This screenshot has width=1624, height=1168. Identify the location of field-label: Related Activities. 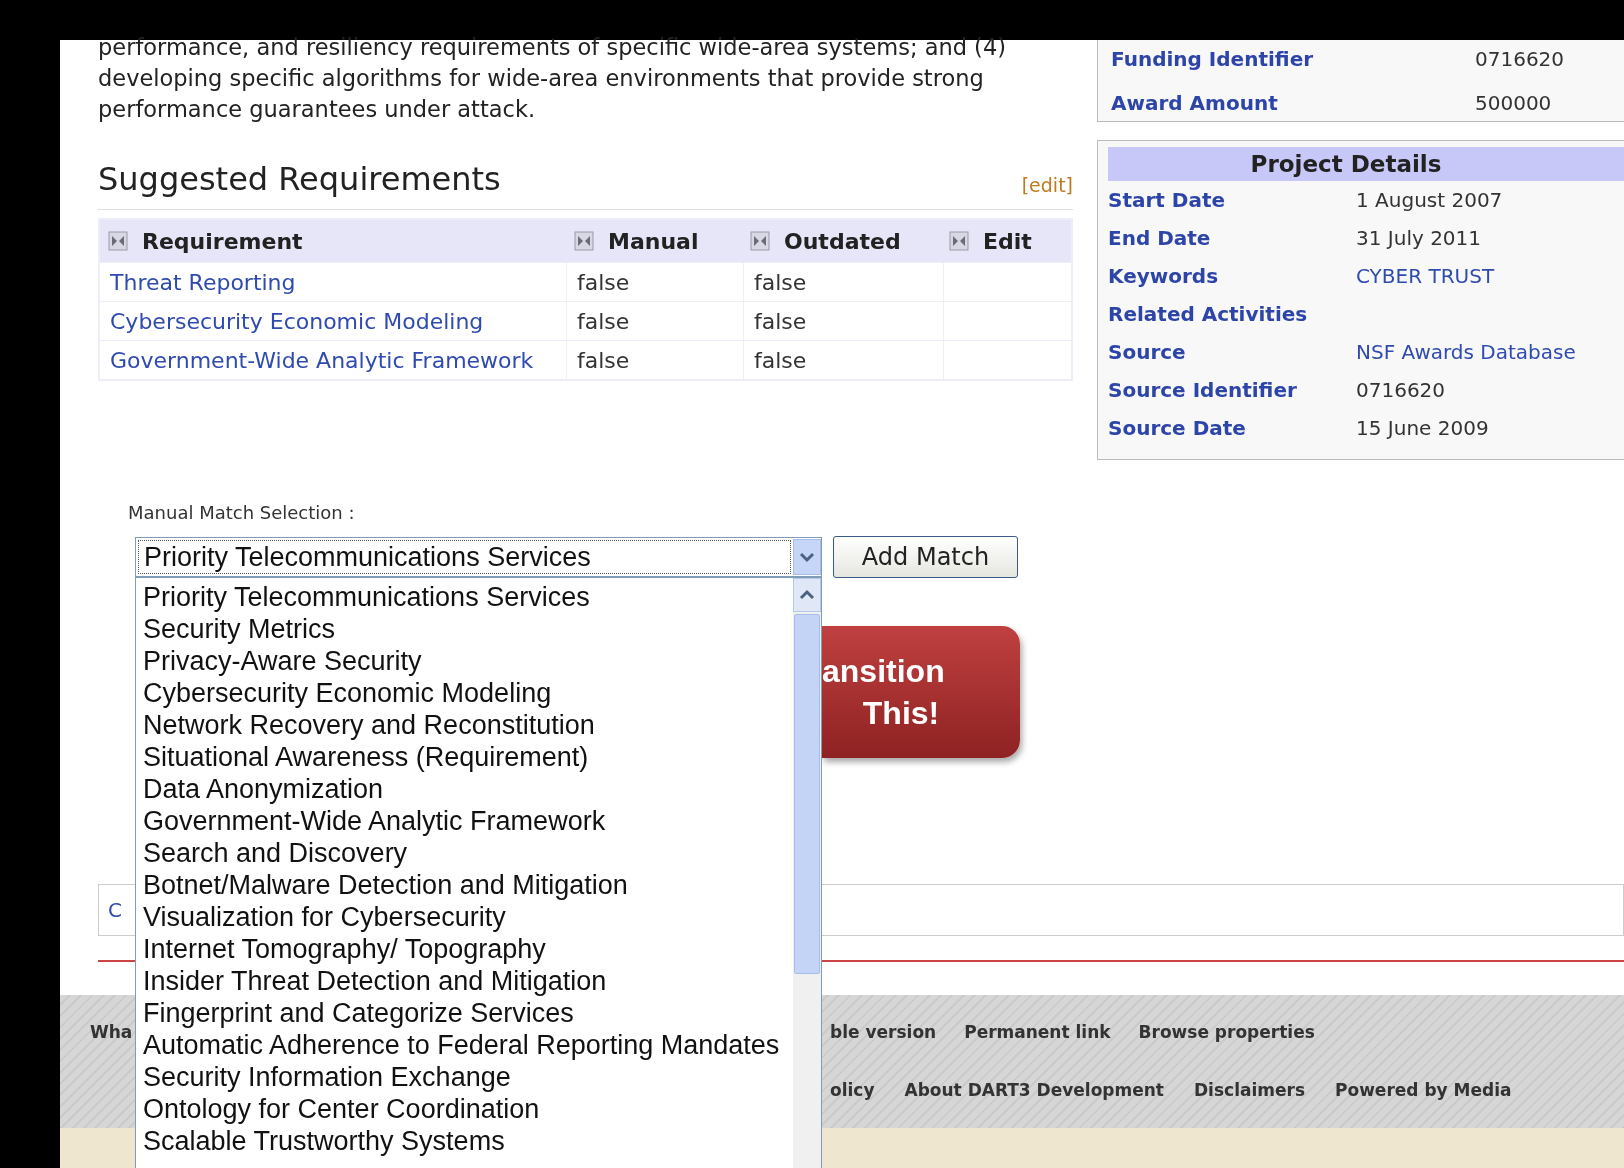
(1208, 314).